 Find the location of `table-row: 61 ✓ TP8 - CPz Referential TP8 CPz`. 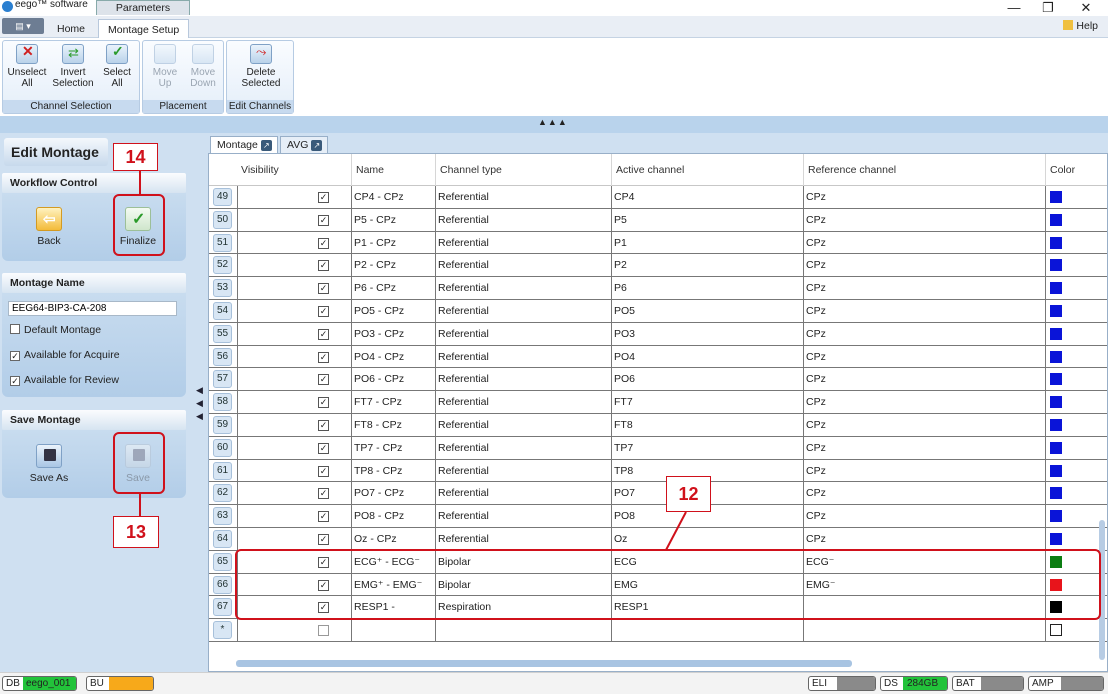

table-row: 61 ✓ TP8 - CPz Referential TP8 CPz is located at coordinates (658, 471).